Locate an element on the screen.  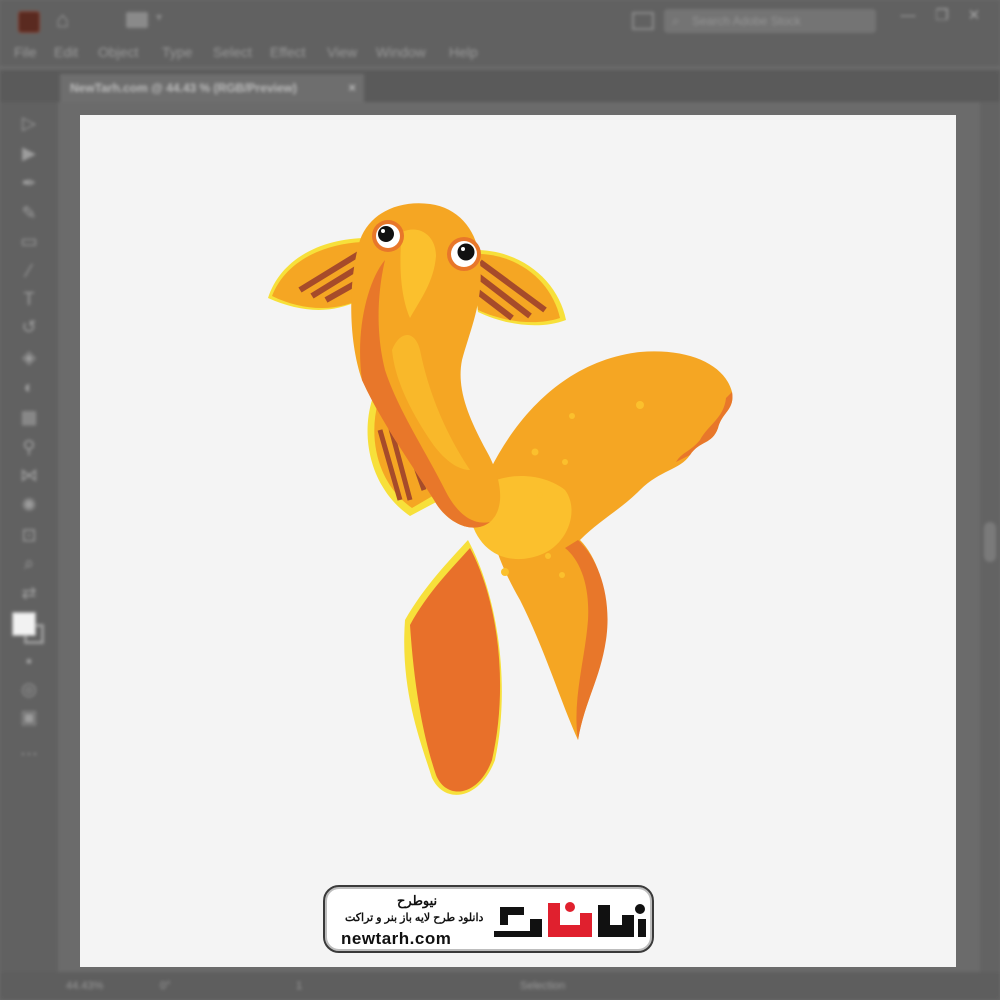
newtarh-logo-icon is located at coordinates (570, 919).